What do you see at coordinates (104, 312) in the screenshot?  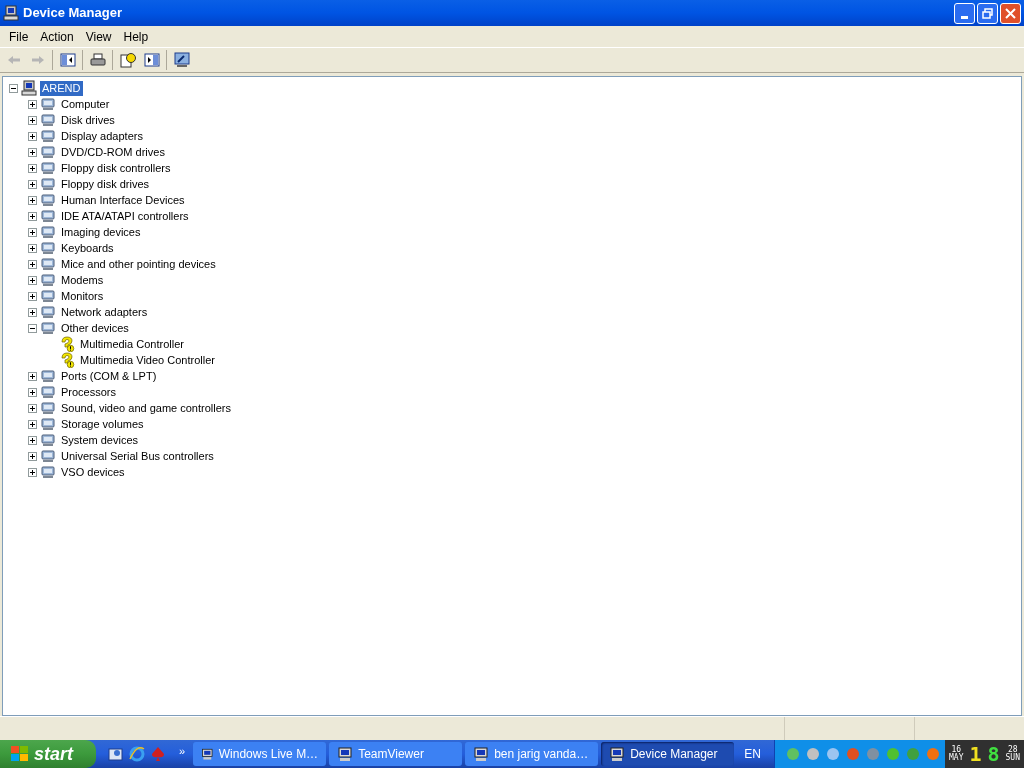 I see `tree-item: Network adapters` at bounding box center [104, 312].